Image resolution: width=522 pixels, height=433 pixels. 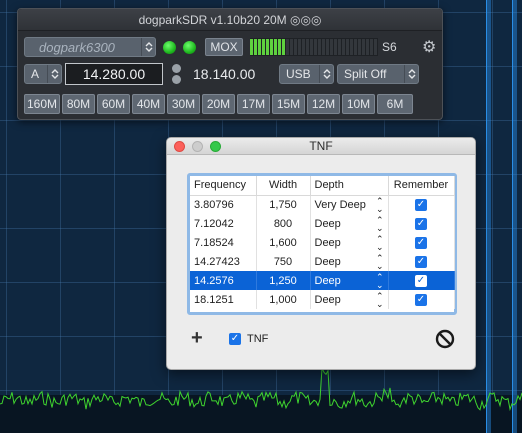 I want to click on band-button-12m: 12M, so click(x=323, y=104).